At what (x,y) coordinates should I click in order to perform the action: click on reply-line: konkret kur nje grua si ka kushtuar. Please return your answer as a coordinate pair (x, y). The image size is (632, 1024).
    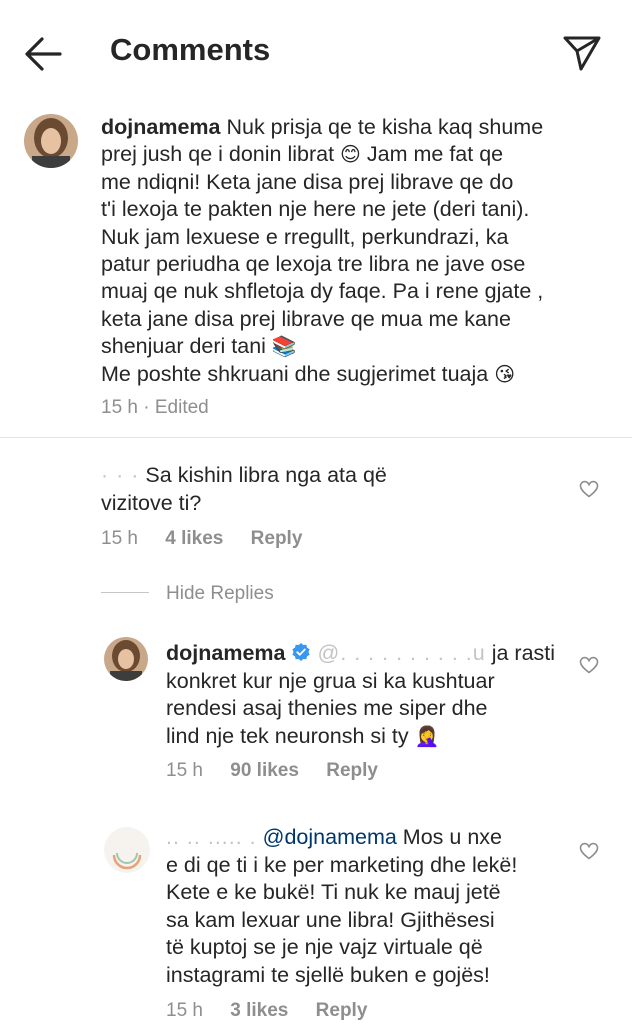
    Looking at the image, I should click on (330, 680).